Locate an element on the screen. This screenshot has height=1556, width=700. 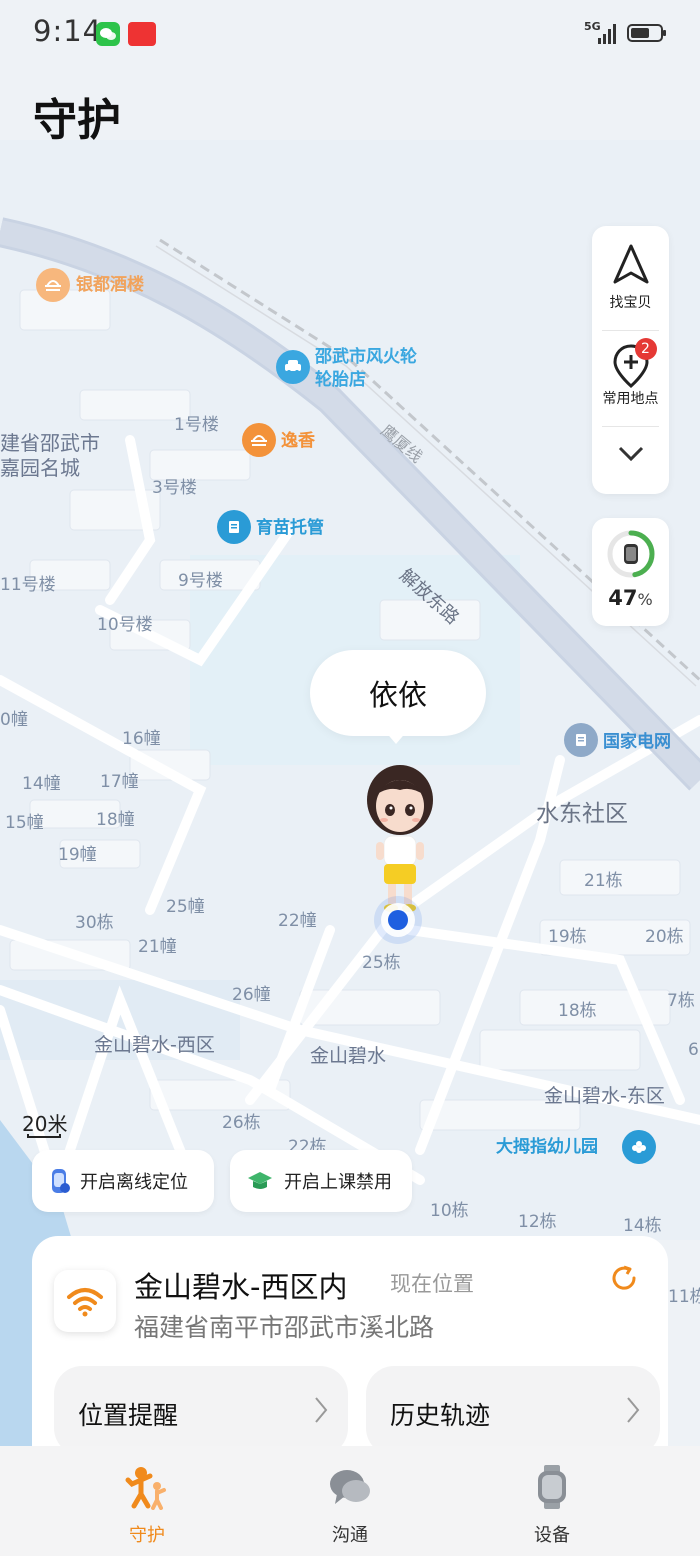
building-label: 19栋 is located at coordinates (567, 937).